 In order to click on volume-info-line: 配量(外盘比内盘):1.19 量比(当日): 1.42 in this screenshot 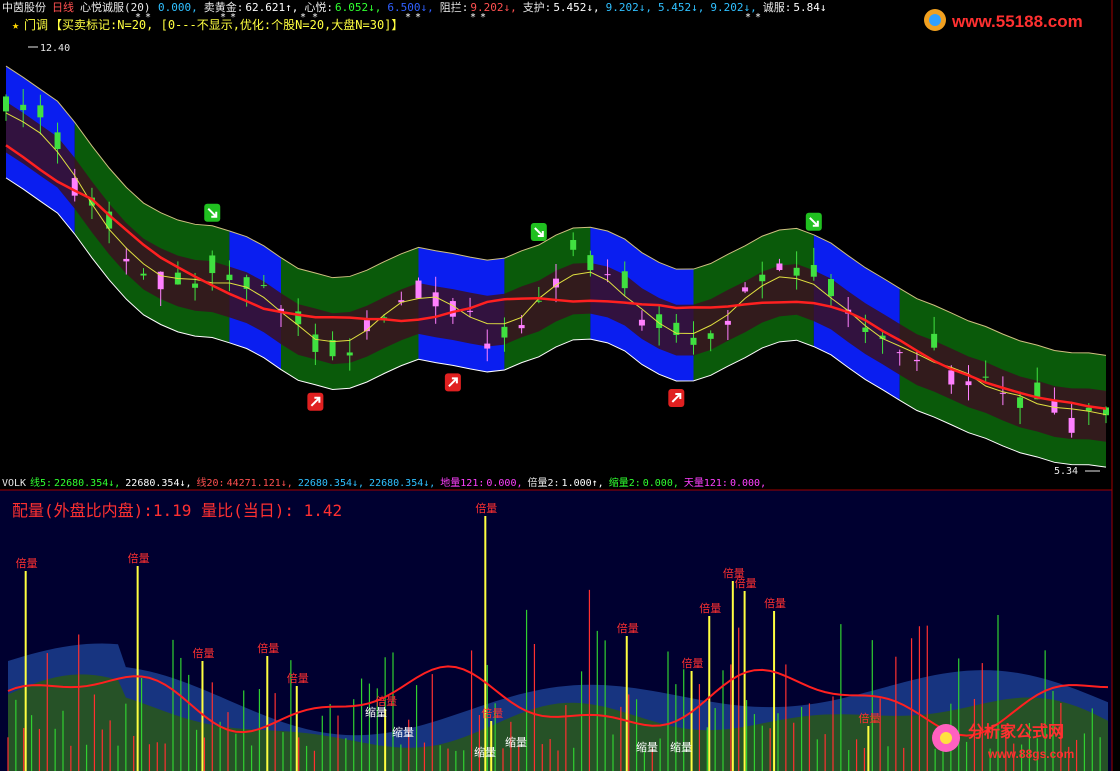, I will do `click(177, 510)`.